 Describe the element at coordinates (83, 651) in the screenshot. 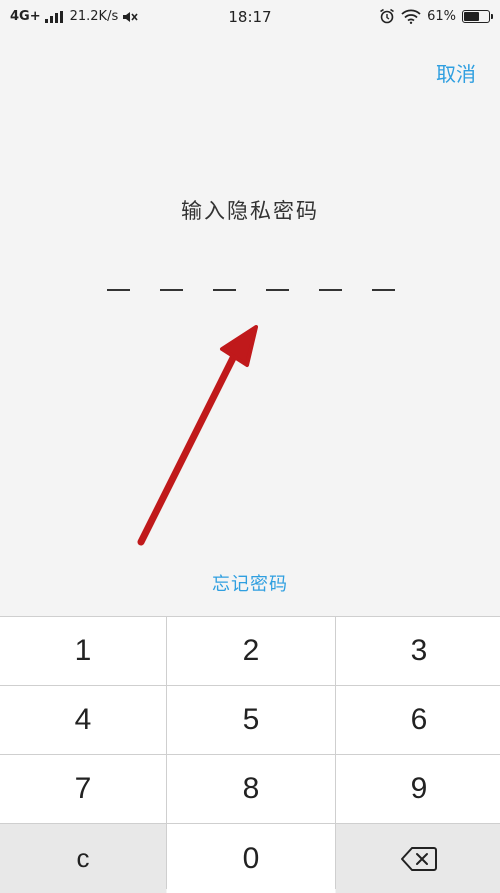

I see `key-1: 1` at that location.